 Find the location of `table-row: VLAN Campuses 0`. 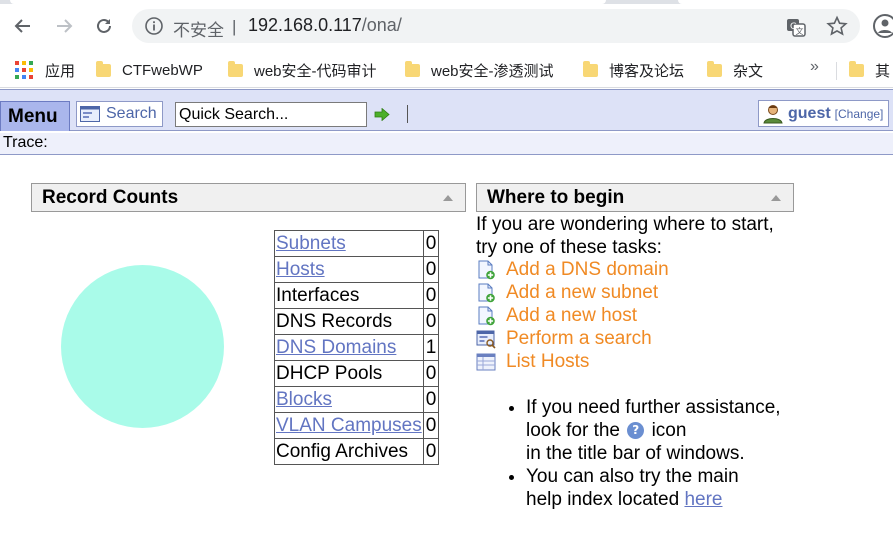

table-row: VLAN Campuses 0 is located at coordinates (357, 425).